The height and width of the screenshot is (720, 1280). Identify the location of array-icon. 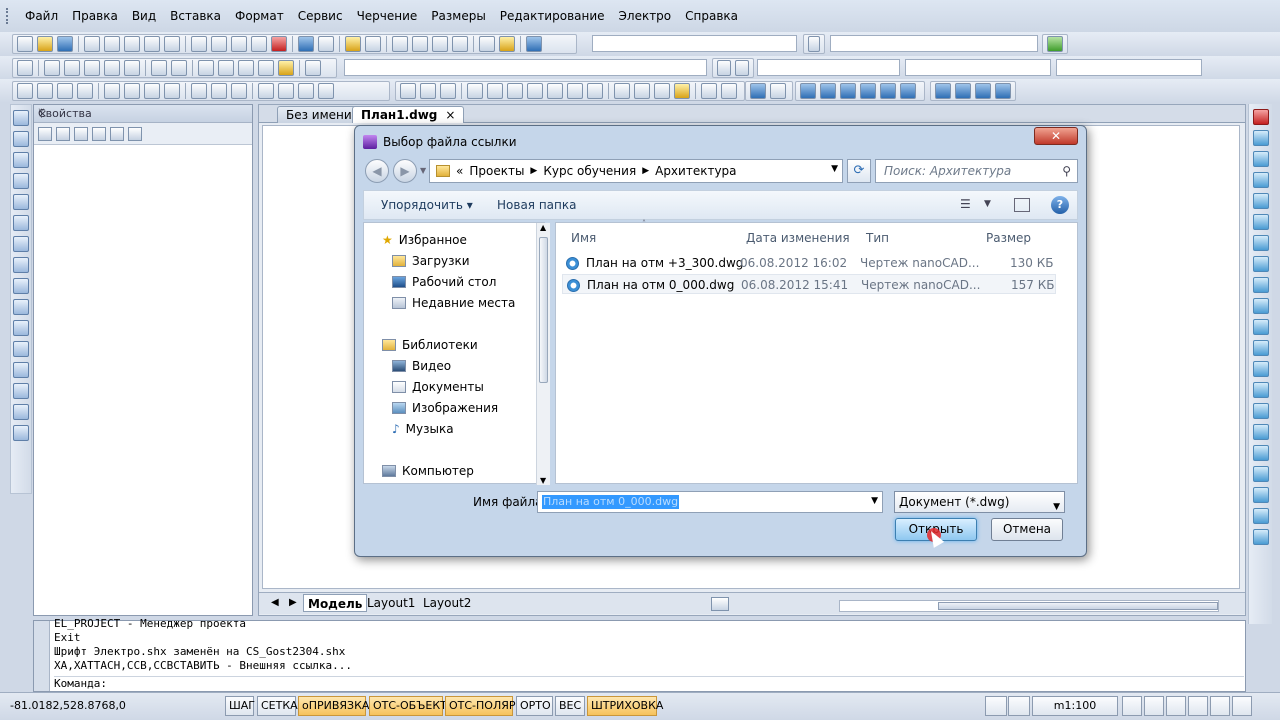
(206, 68).